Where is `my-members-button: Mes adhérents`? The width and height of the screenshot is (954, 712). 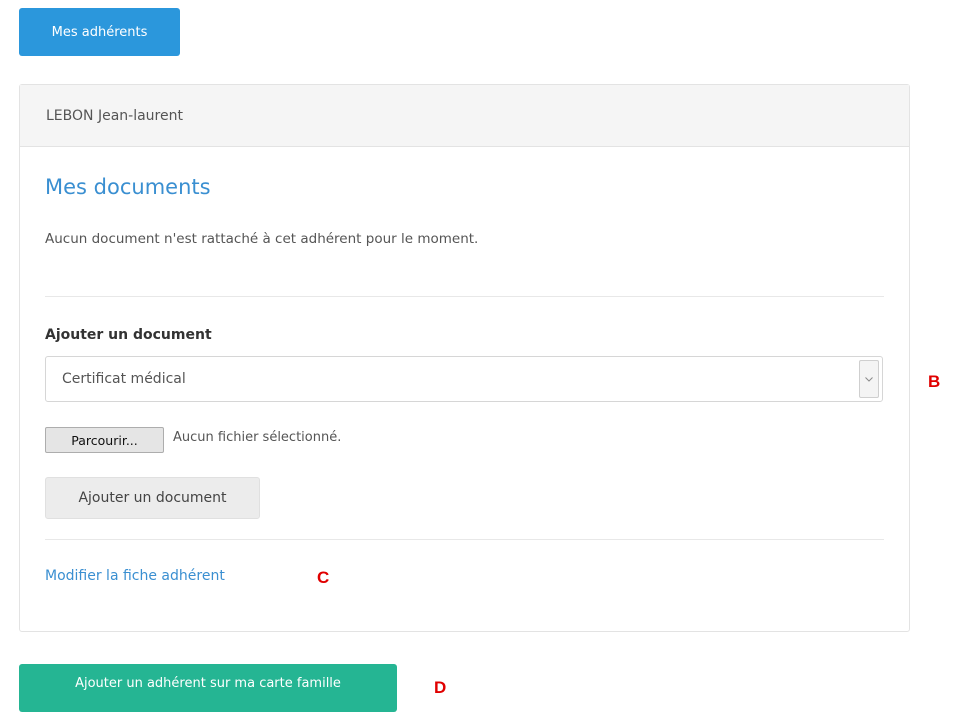
my-members-button: Mes adhérents is located at coordinates (99, 32).